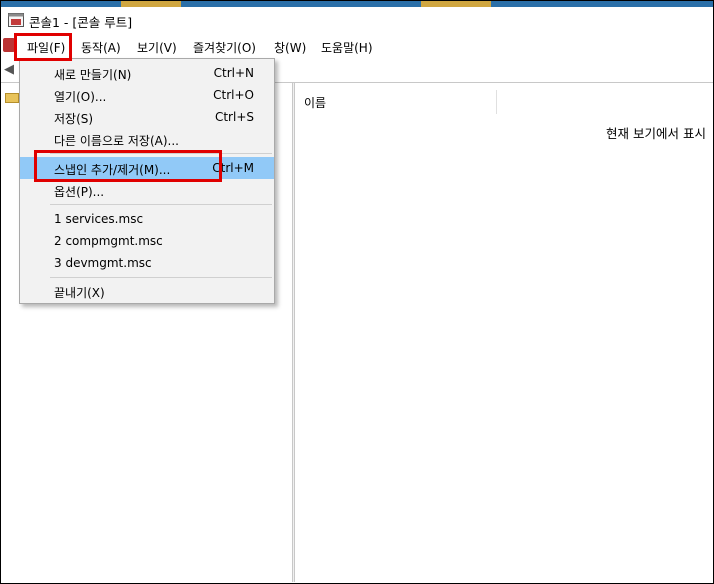 The image size is (714, 584). What do you see at coordinates (397, 101) in the screenshot?
I see `name-column-header: 이름` at bounding box center [397, 101].